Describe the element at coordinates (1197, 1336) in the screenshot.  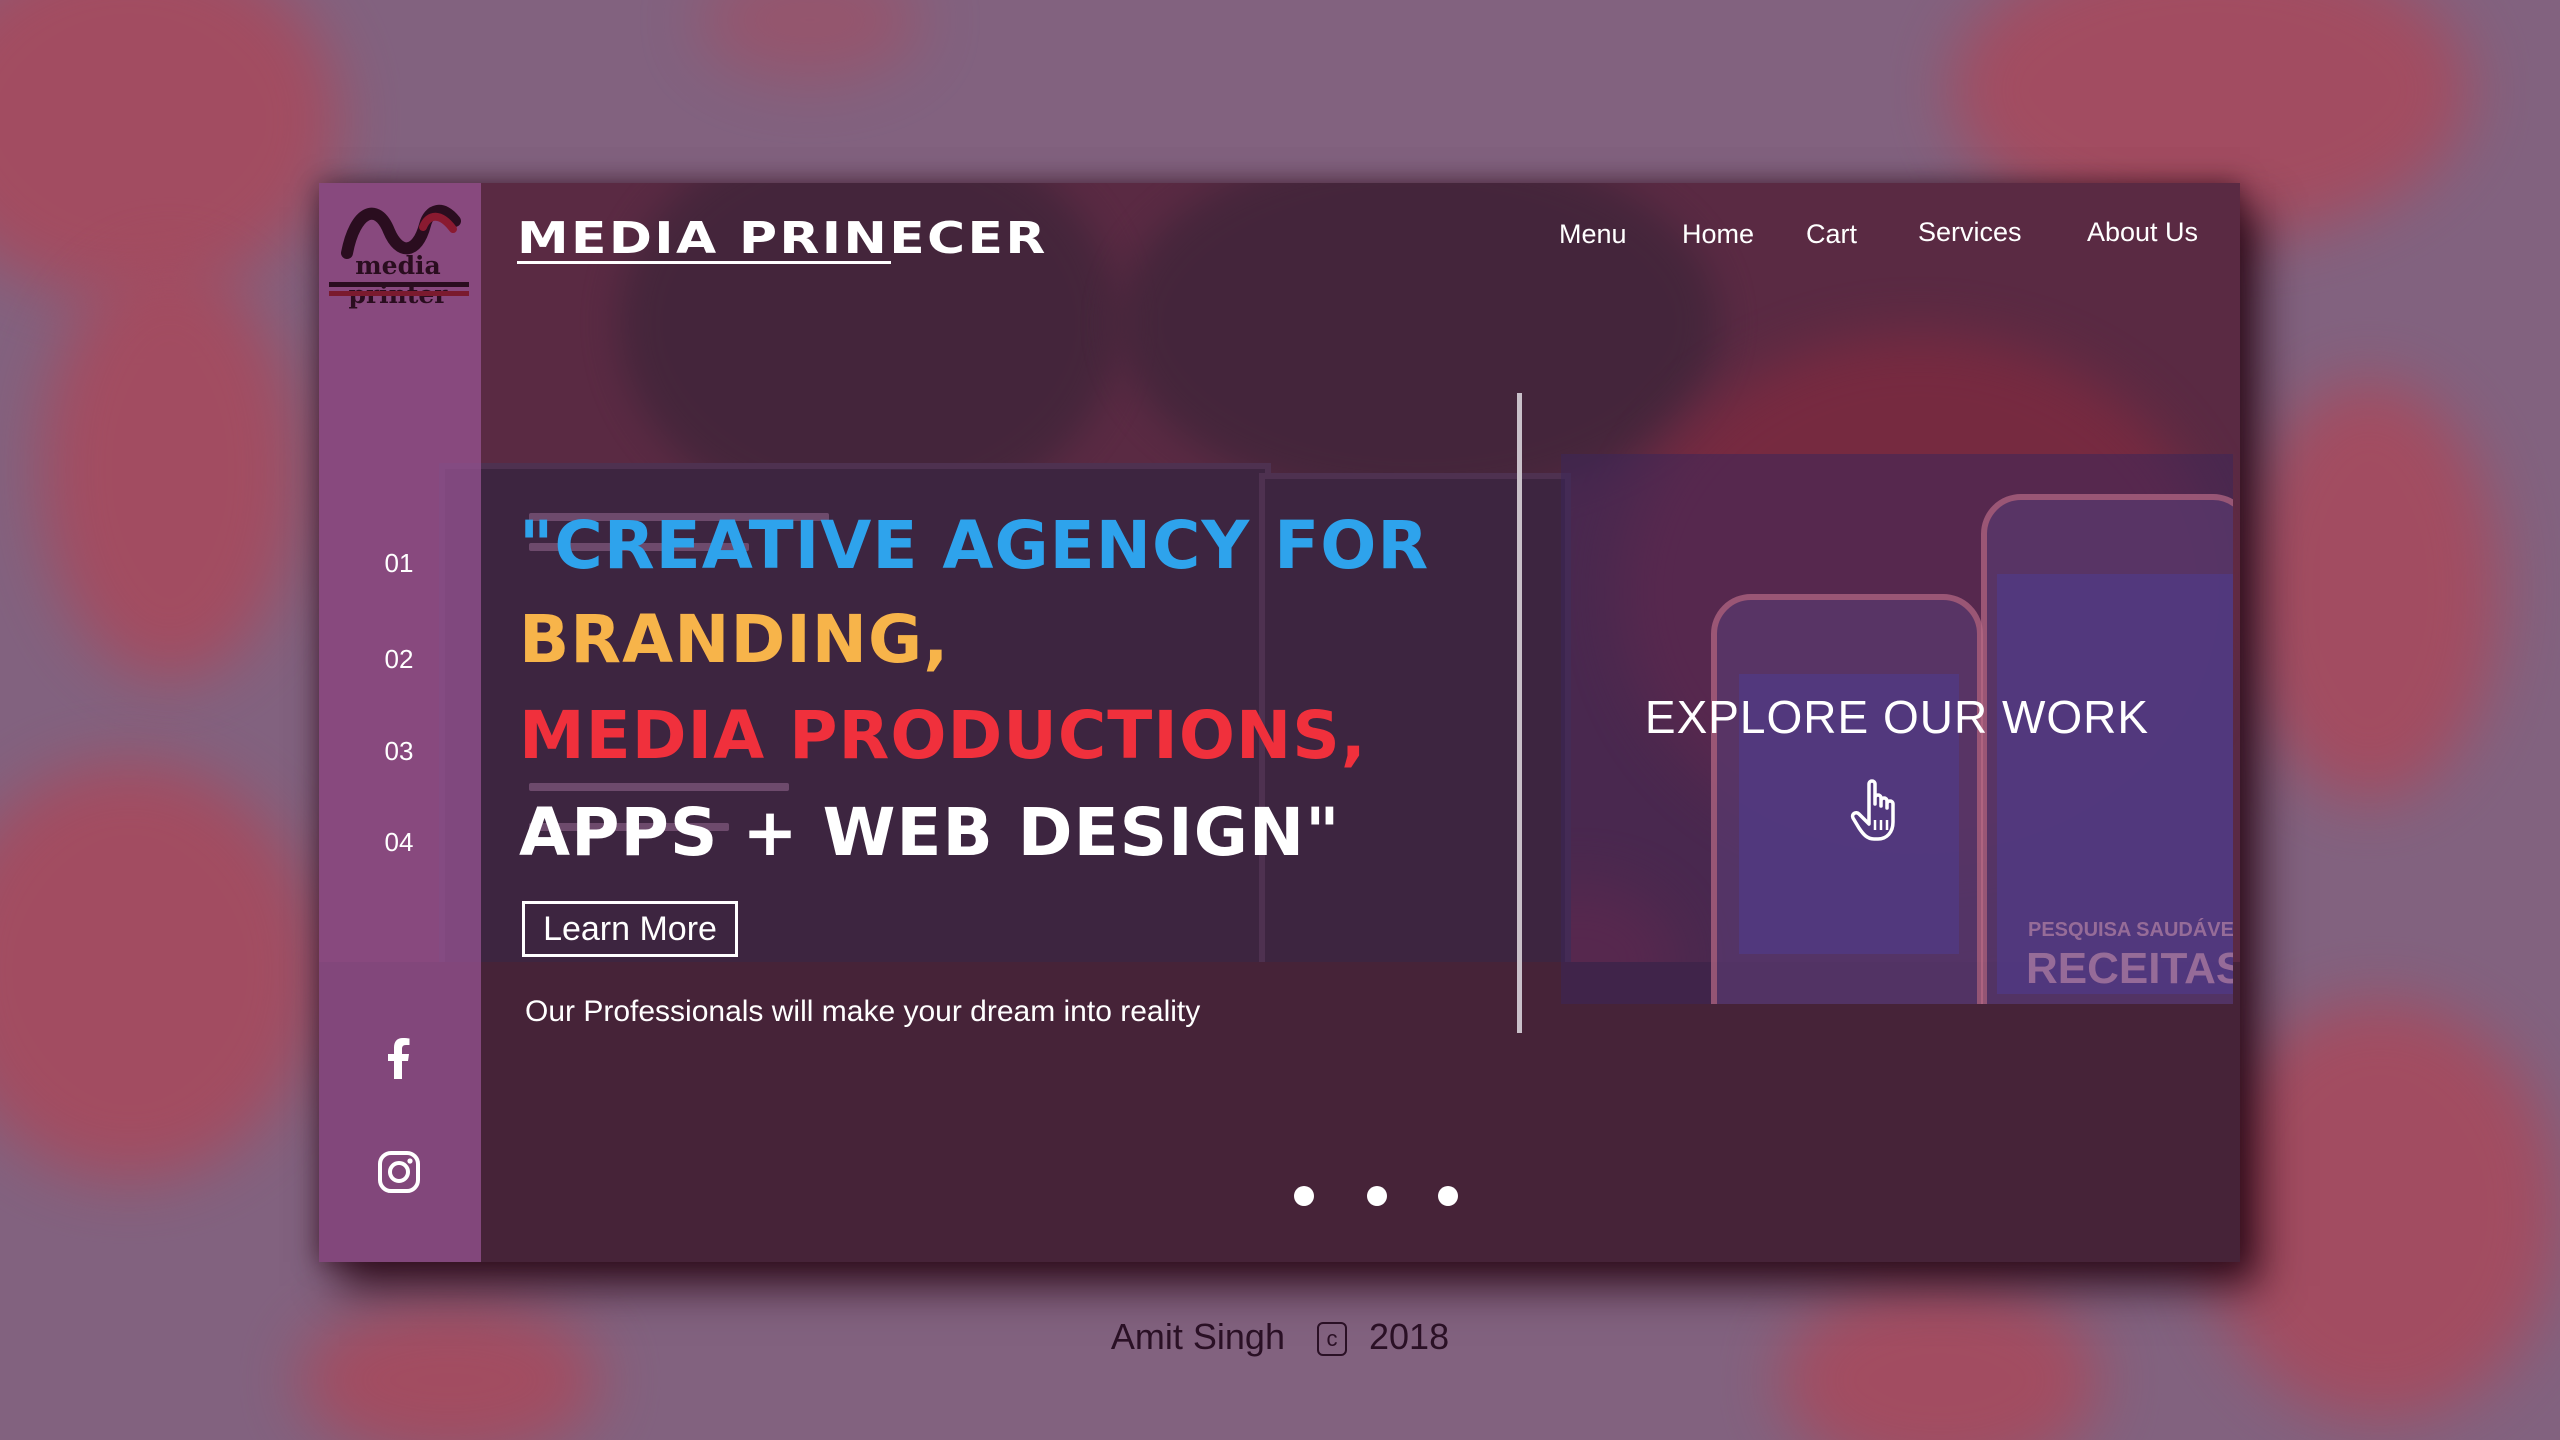
I see `footer-author: Amit Singh` at that location.